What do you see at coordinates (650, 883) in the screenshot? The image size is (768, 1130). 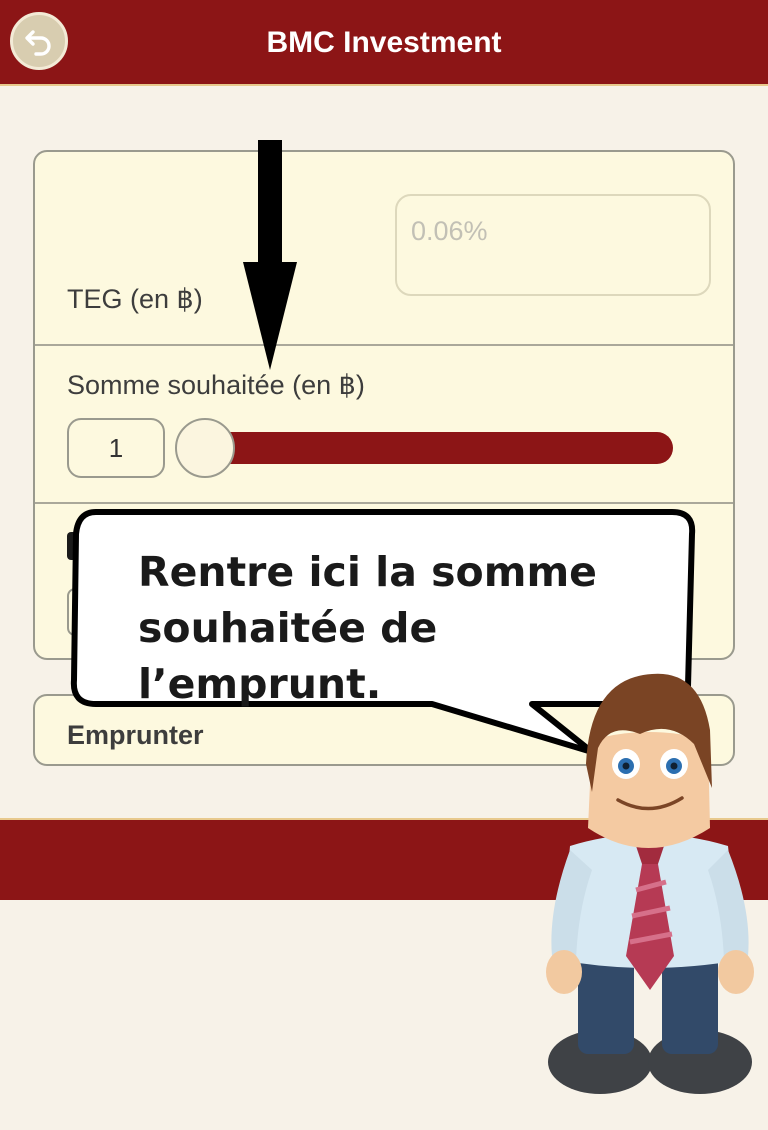 I see `mascot-character` at bounding box center [650, 883].